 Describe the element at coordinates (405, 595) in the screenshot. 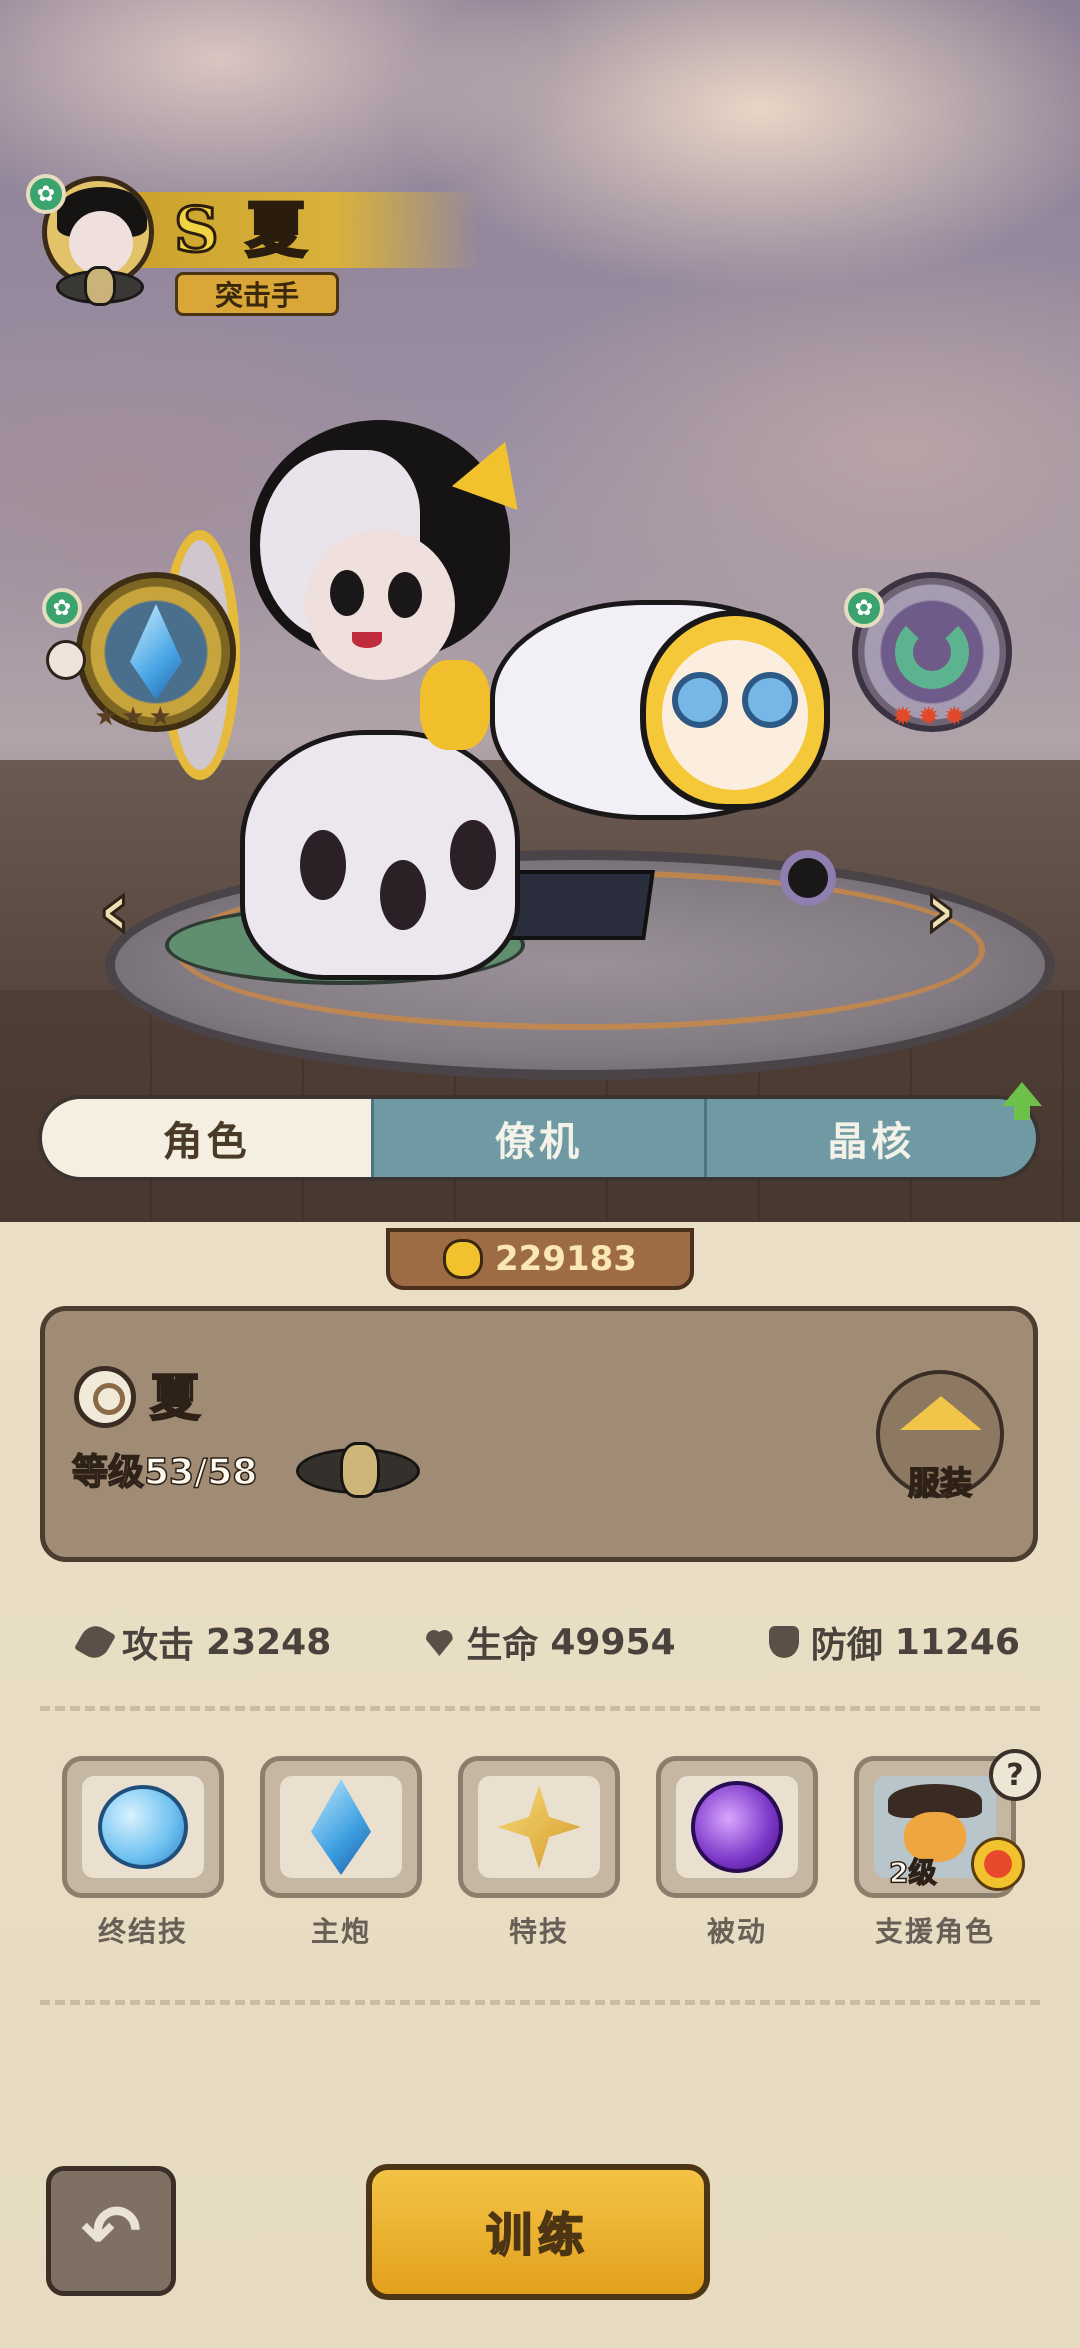

I see `character-eye-right` at that location.